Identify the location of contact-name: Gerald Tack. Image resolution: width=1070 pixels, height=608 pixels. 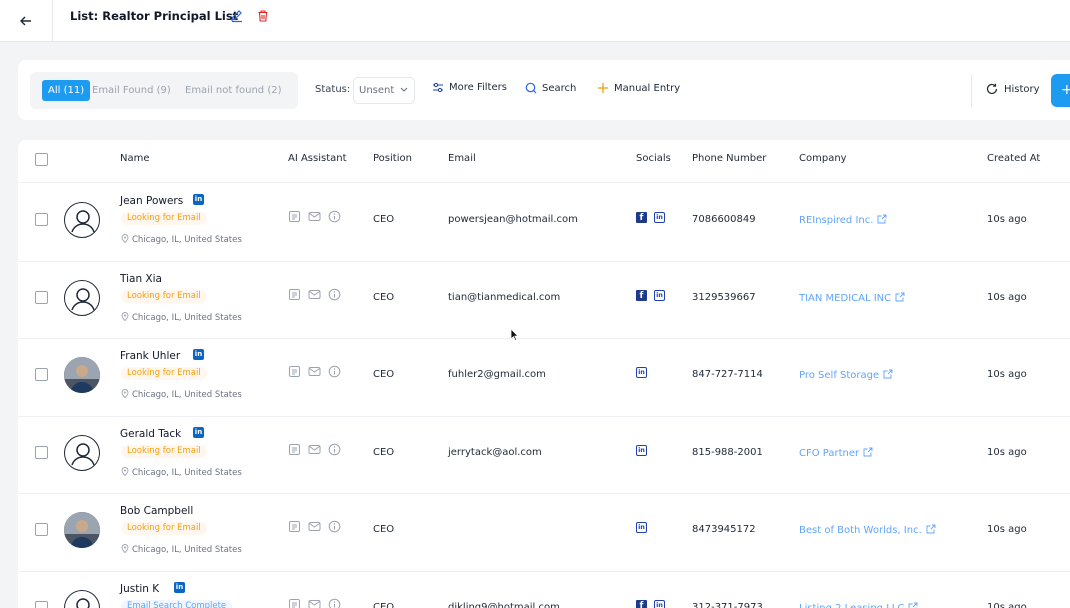
(150, 434).